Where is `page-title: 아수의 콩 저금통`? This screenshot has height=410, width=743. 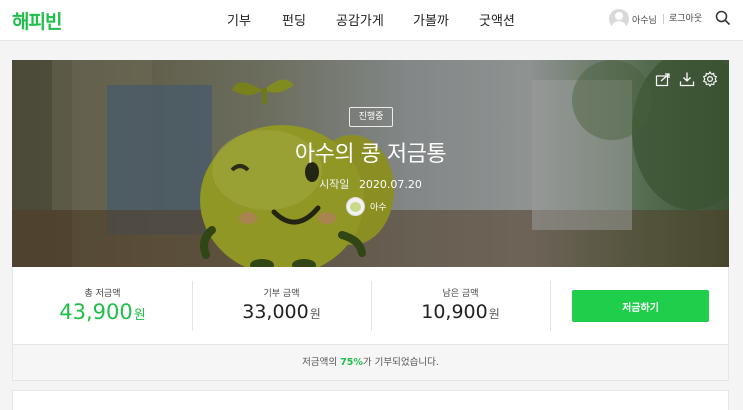 page-title: 아수의 콩 저금통 is located at coordinates (370, 154).